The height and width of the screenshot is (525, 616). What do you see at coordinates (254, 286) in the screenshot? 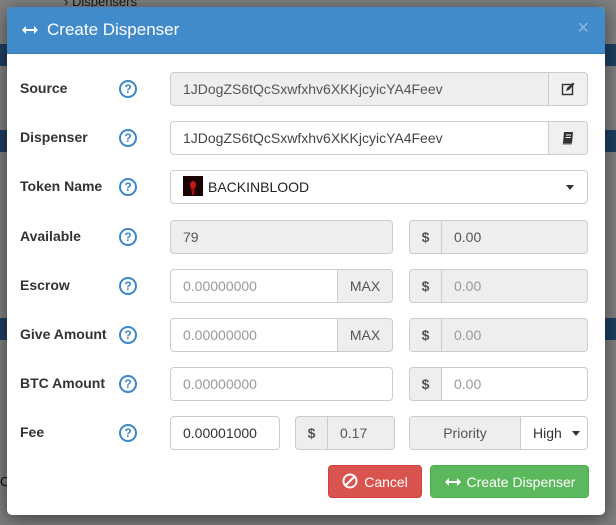
I see `escrow-input: 0.00000000` at bounding box center [254, 286].